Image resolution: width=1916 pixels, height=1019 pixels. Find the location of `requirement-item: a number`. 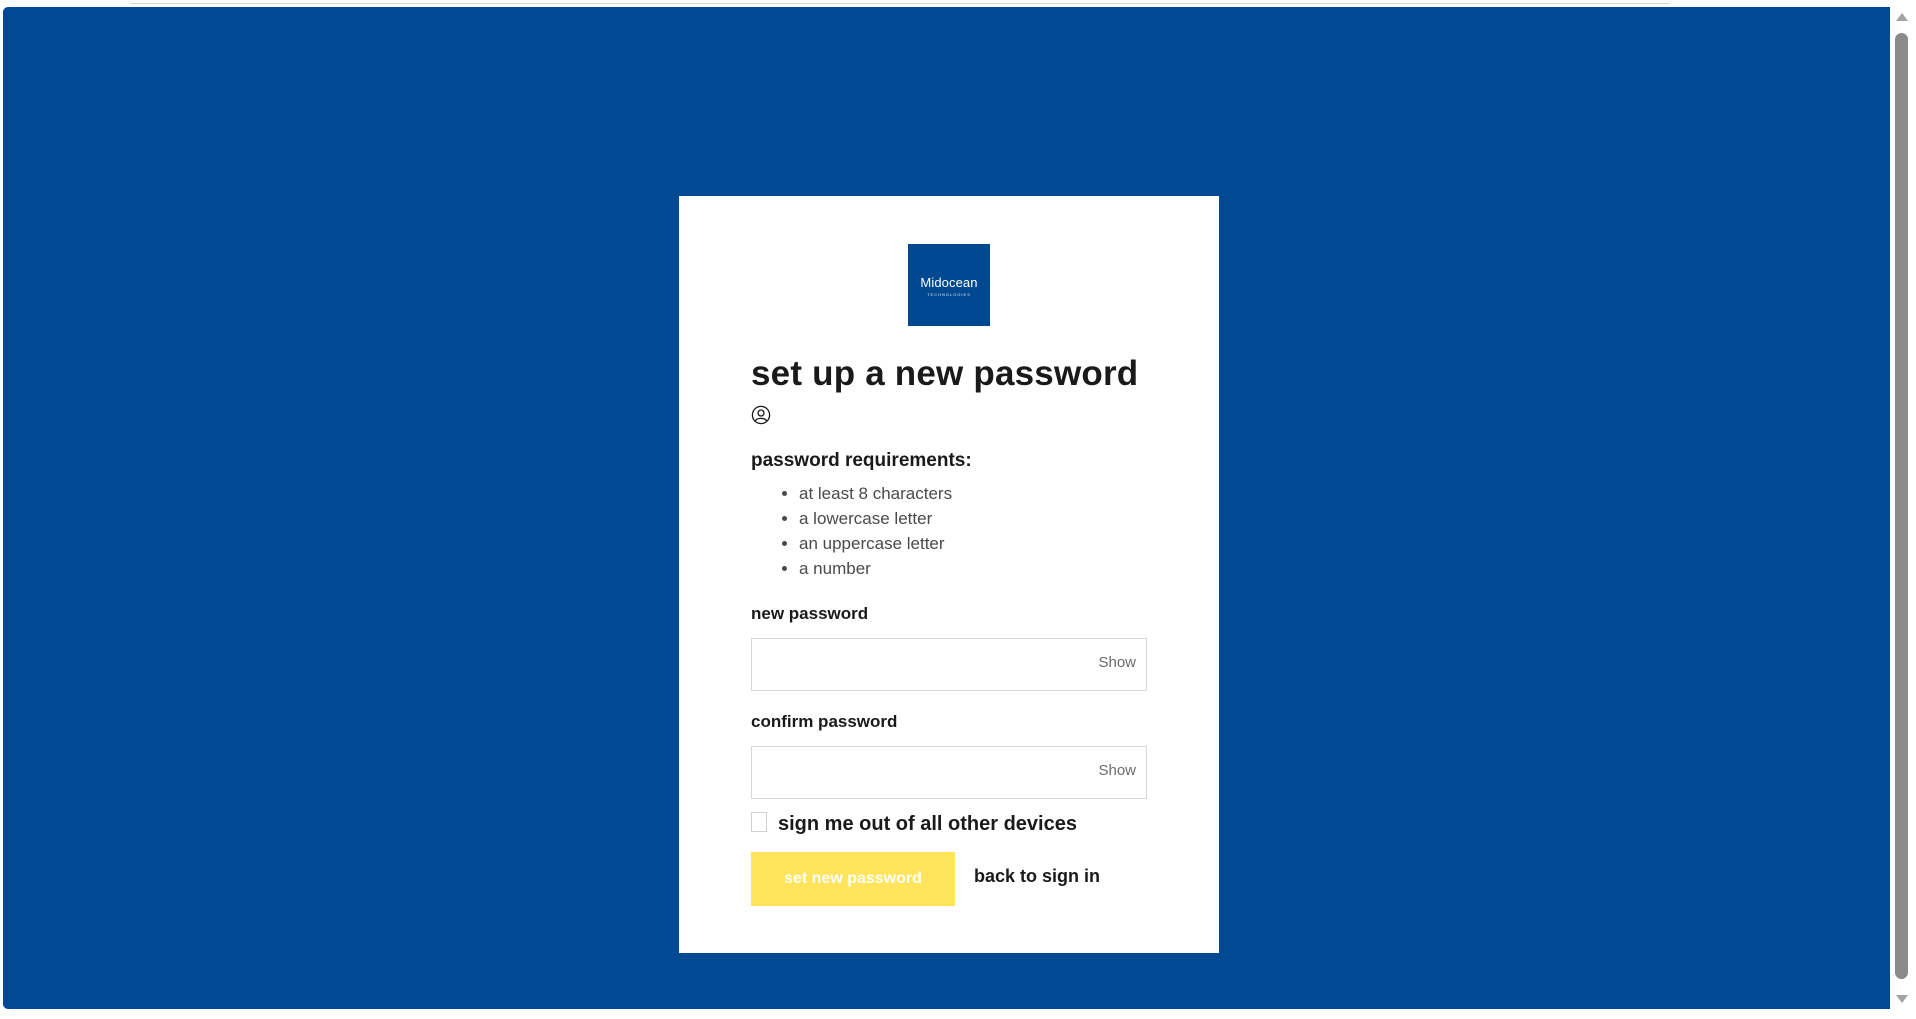

requirement-item: a number is located at coordinates (875, 568).